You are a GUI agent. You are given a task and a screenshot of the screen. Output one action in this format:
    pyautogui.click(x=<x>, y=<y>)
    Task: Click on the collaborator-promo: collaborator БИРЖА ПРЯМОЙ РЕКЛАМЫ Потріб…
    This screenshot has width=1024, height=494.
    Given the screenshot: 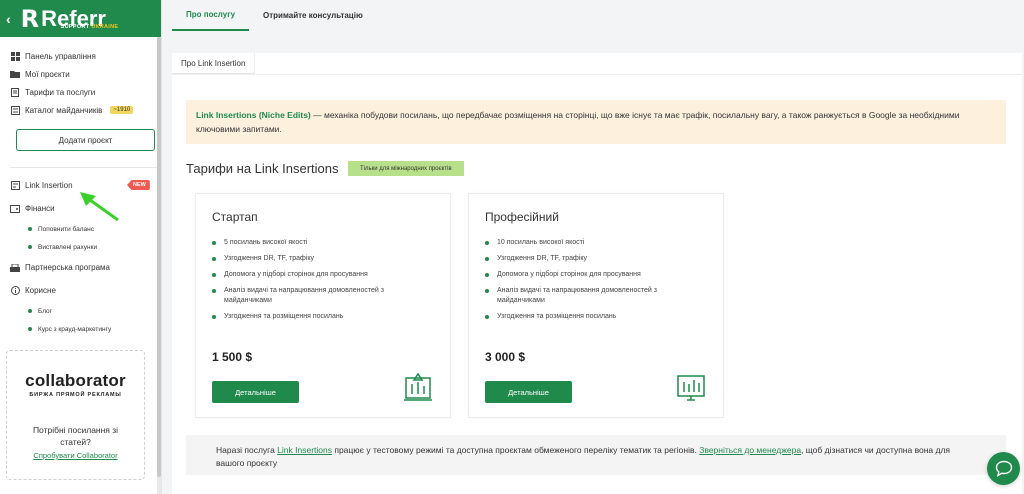 What is the action you would take?
    pyautogui.click(x=75, y=415)
    